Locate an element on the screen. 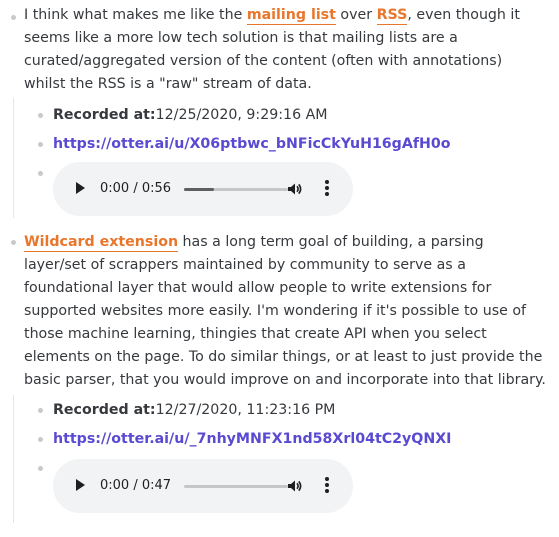 The height and width of the screenshot is (537, 559). audio-time: 0:00 / 0:56 is located at coordinates (136, 188).